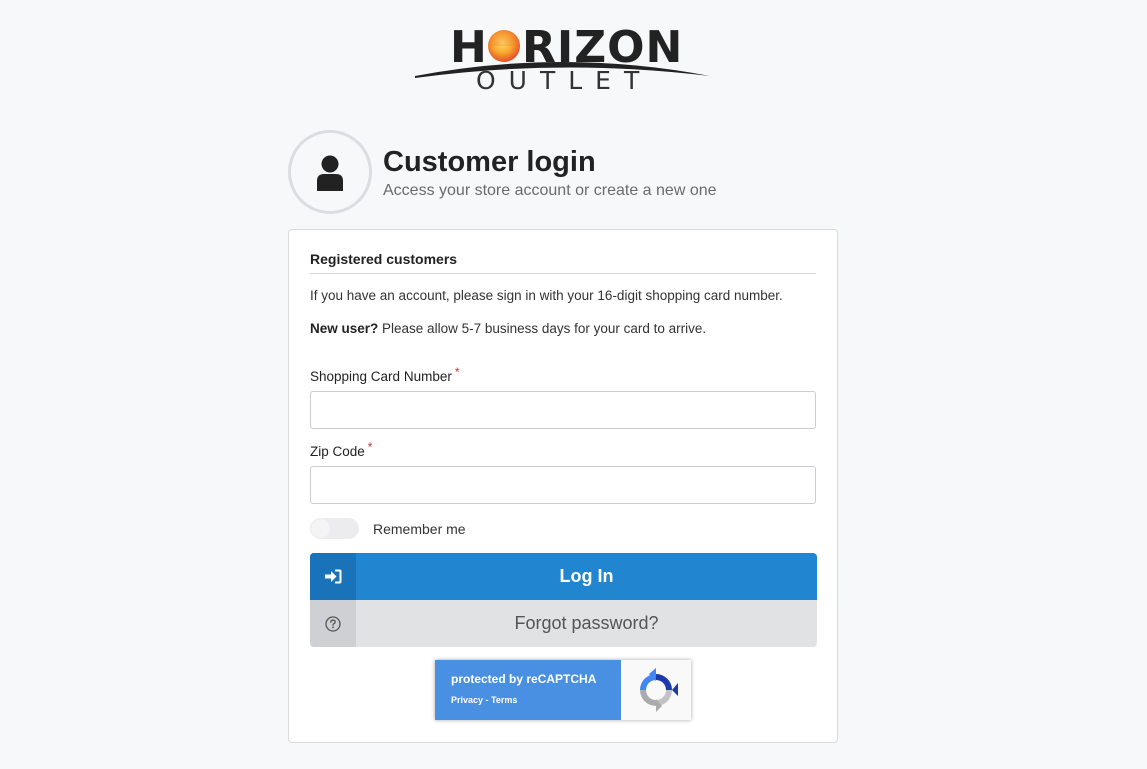 This screenshot has height=769, width=1147. I want to click on recaptcha-title: protected by reCAPTCHA, so click(524, 679).